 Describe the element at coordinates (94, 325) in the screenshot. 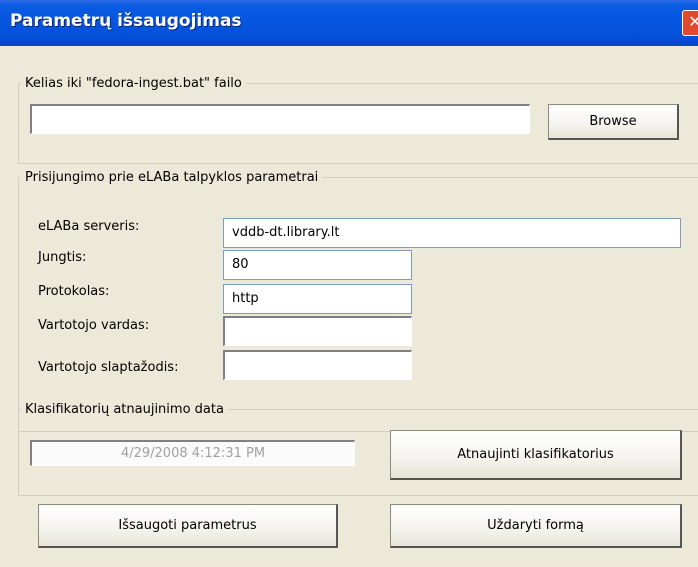

I see `username-label: Vartotojo vardas:` at that location.